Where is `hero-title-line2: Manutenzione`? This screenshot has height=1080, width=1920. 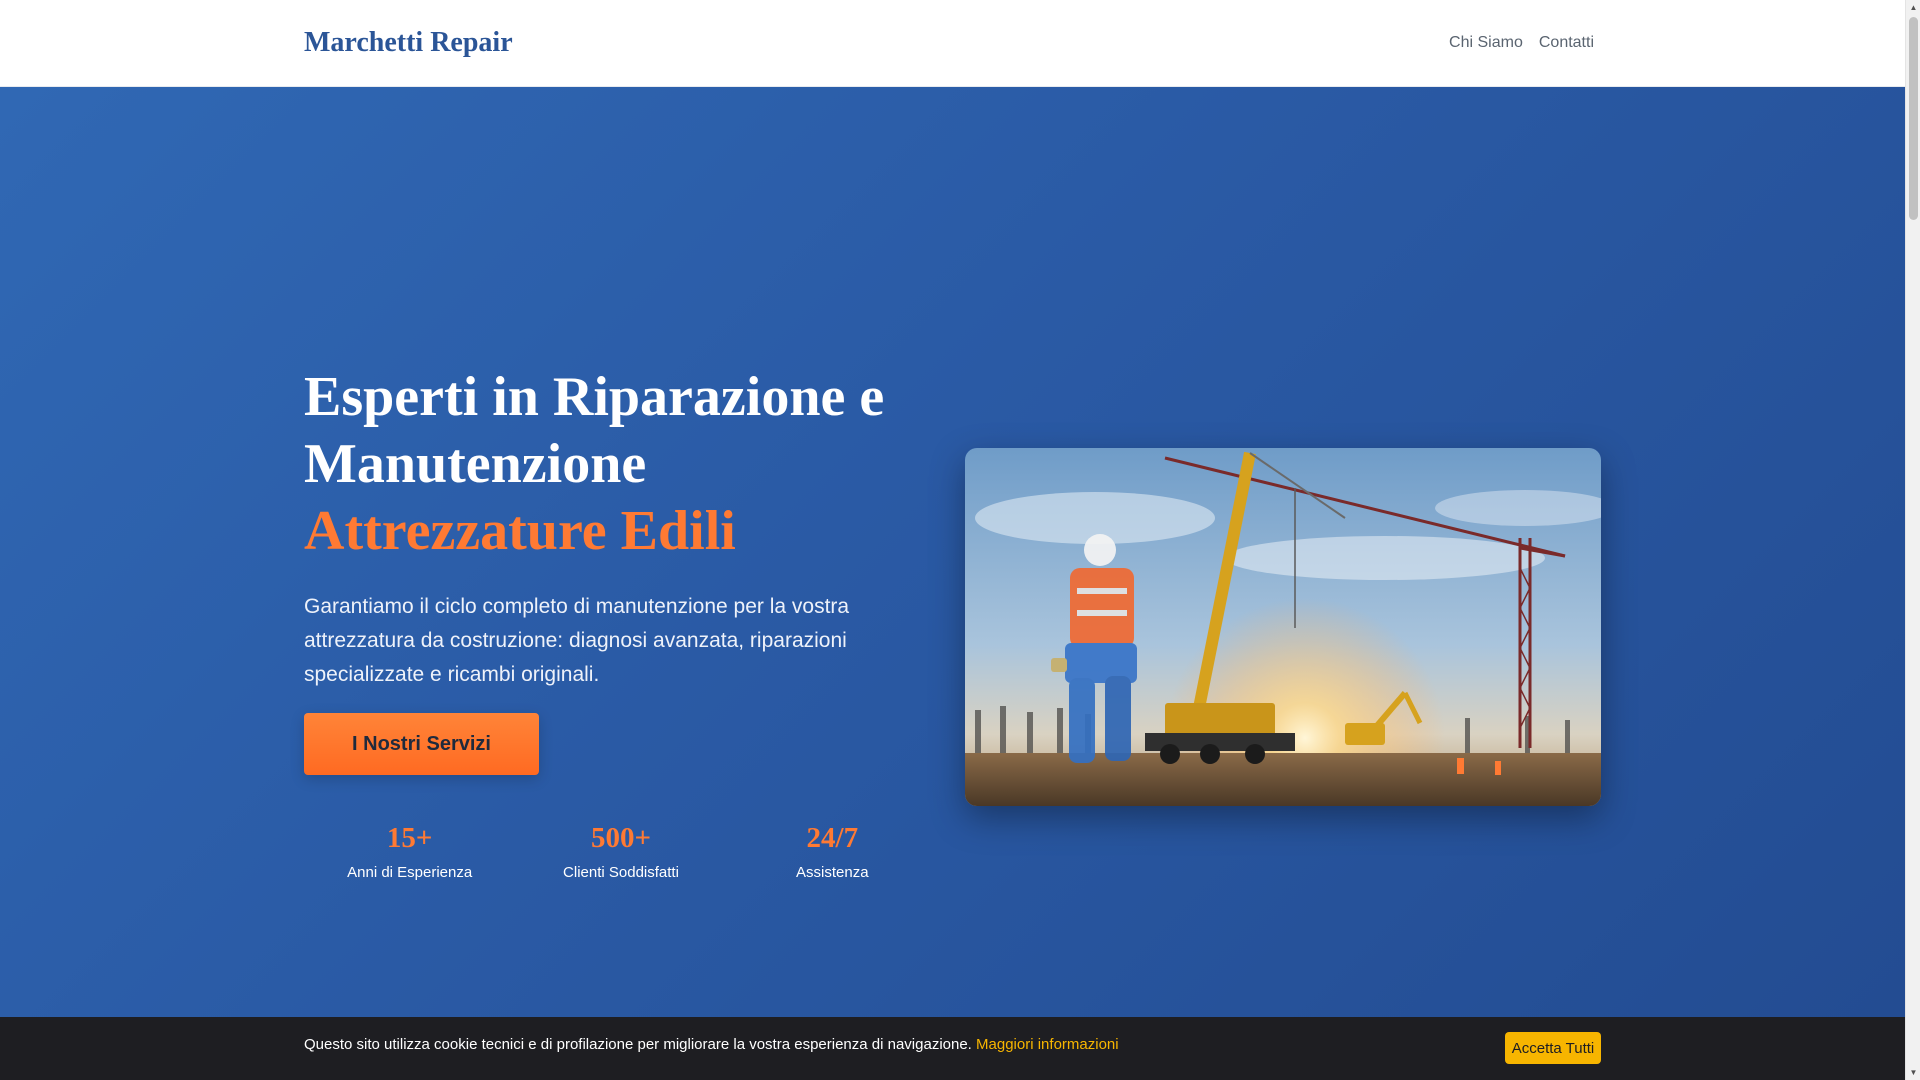
hero-title-line2: Manutenzione is located at coordinates (475, 464).